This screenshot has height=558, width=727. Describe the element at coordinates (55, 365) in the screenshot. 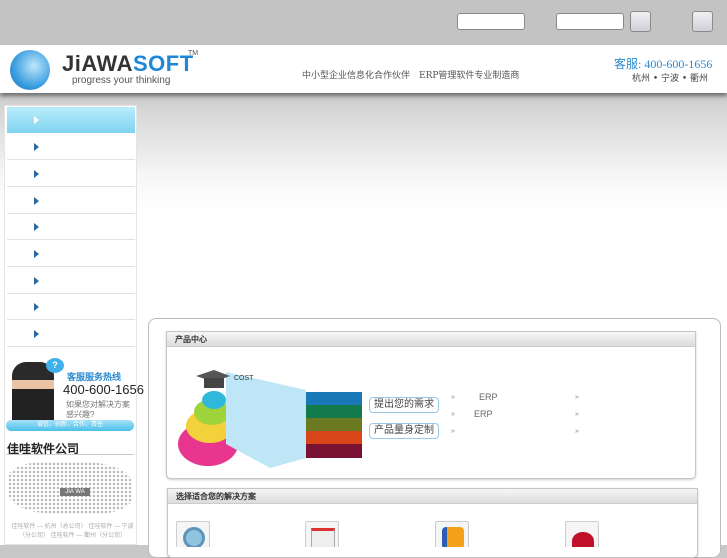

I see `question-bubble-icon: ?` at that location.